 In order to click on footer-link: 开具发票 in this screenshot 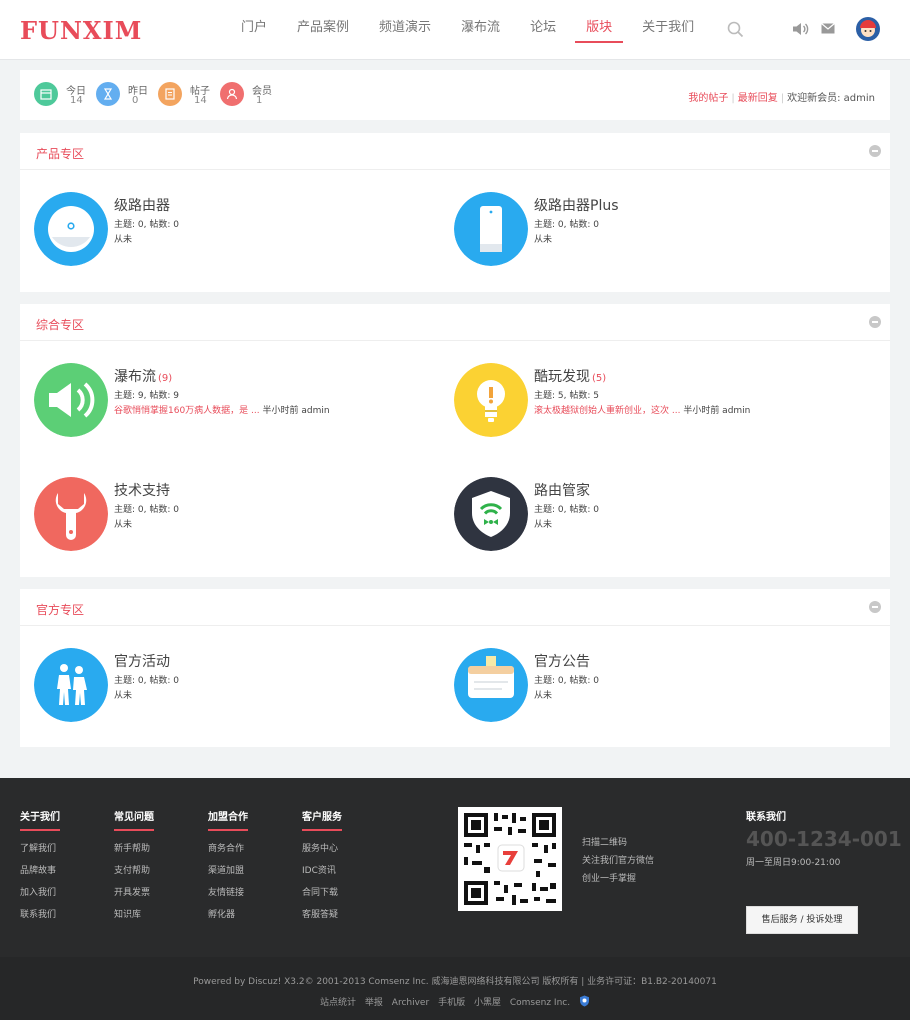, I will do `click(134, 896)`.